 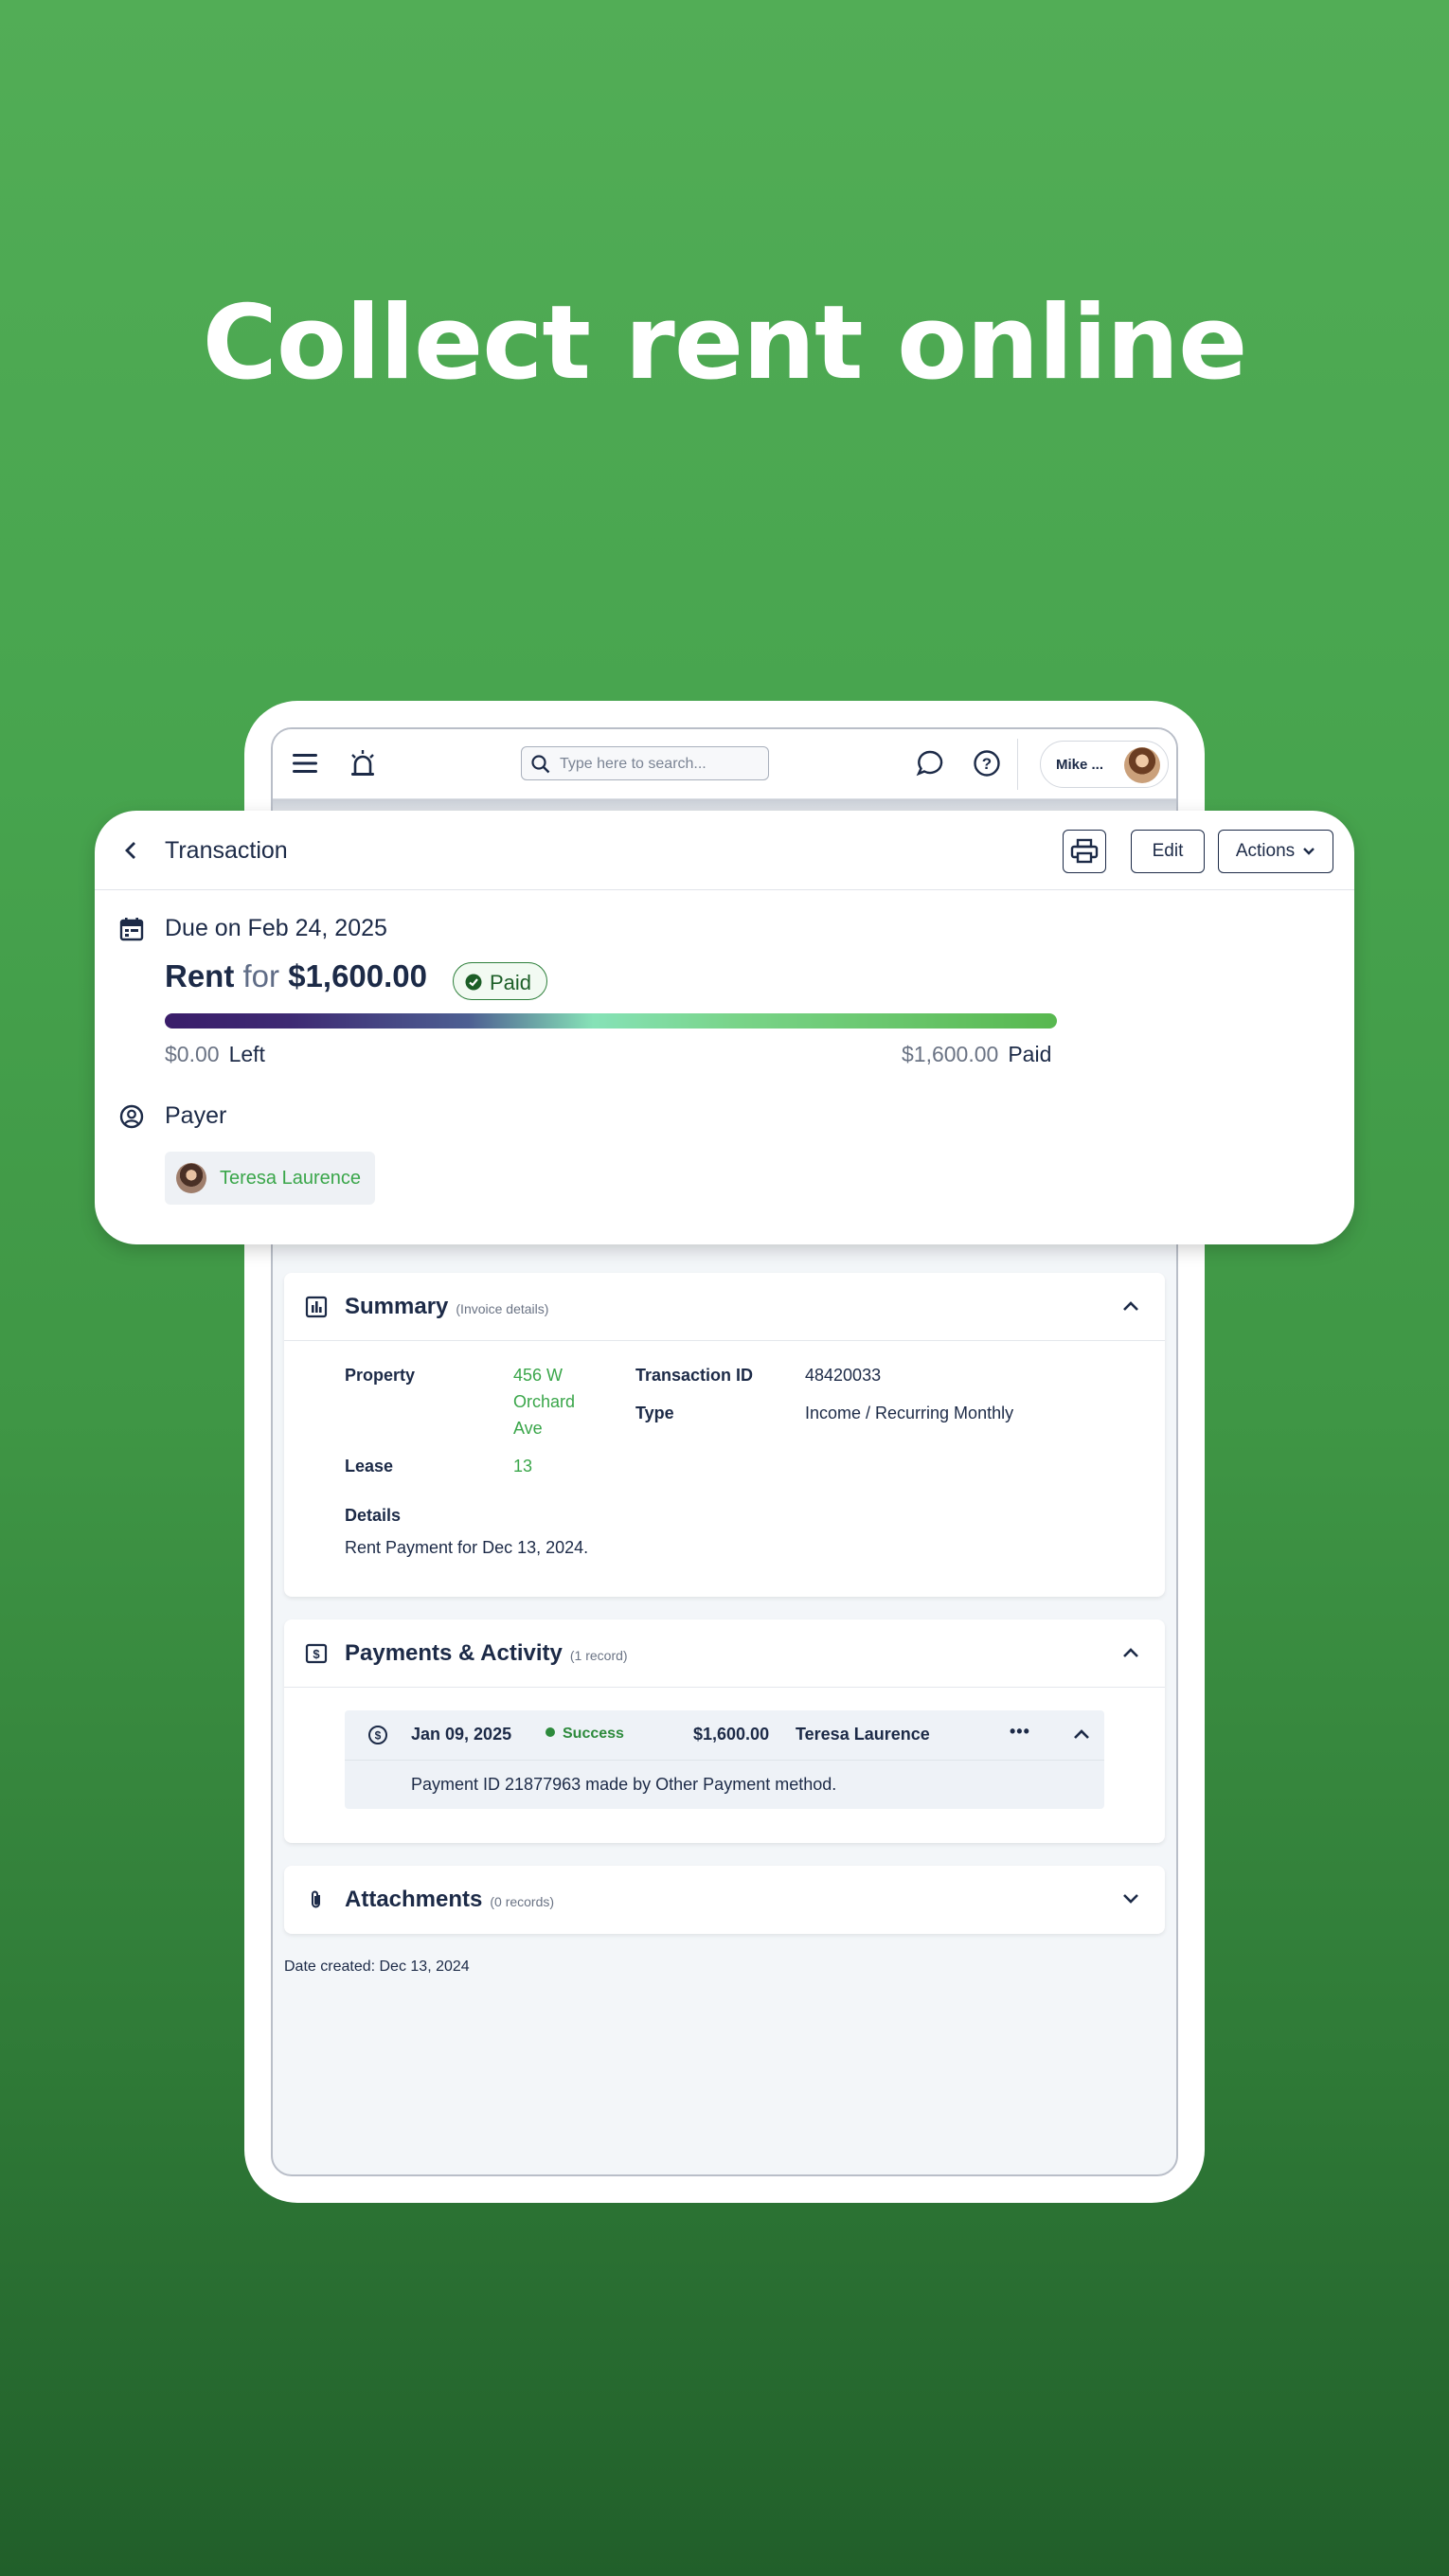 What do you see at coordinates (377, 1967) in the screenshot?
I see `date-created: Date created: Dec 13, 2024` at bounding box center [377, 1967].